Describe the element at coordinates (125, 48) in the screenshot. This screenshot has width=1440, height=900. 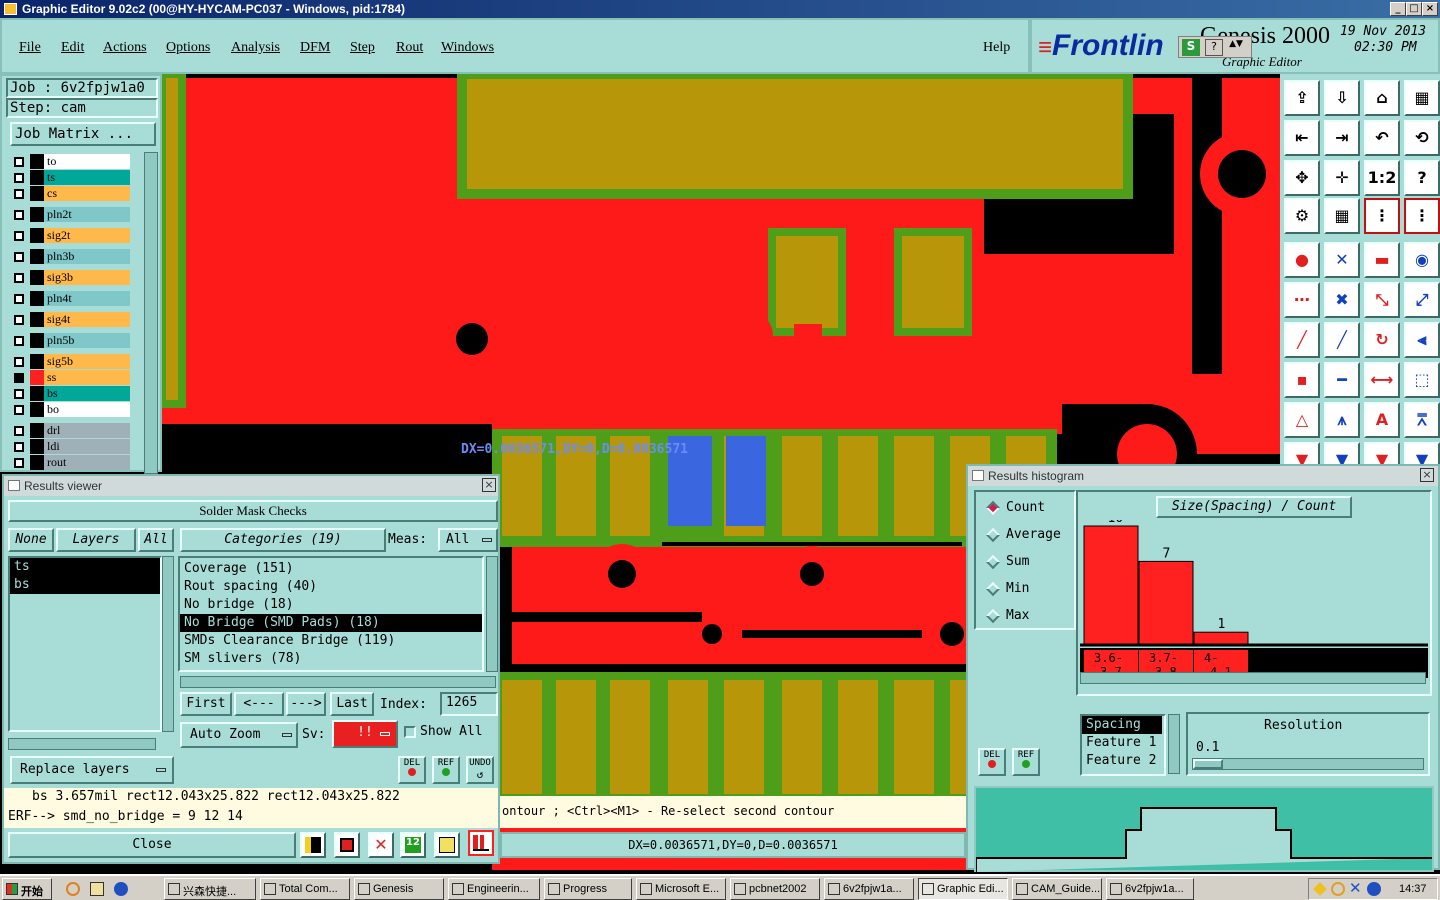
I see `menu-actions: Actions` at that location.